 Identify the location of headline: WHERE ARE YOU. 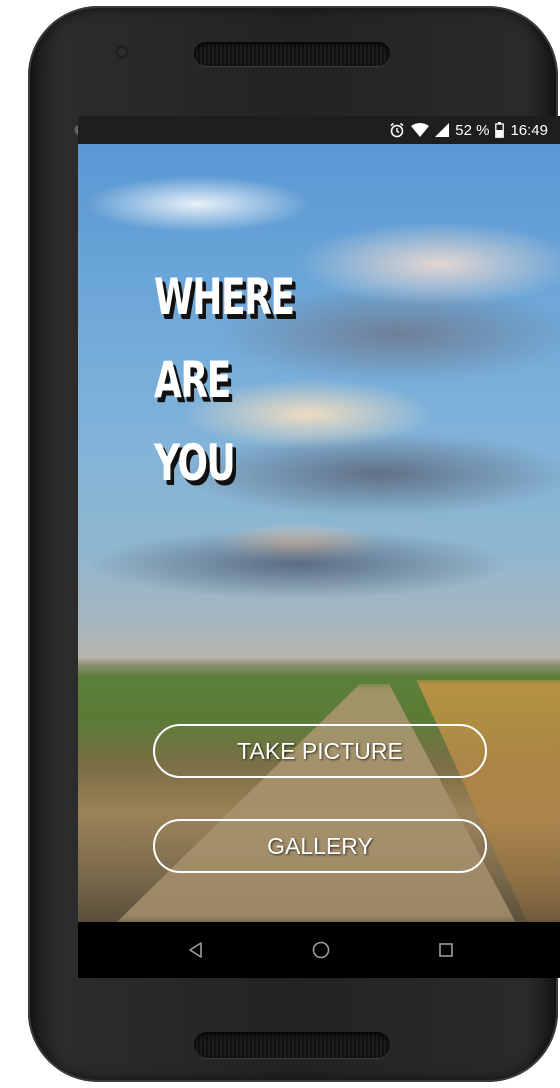
(224, 380).